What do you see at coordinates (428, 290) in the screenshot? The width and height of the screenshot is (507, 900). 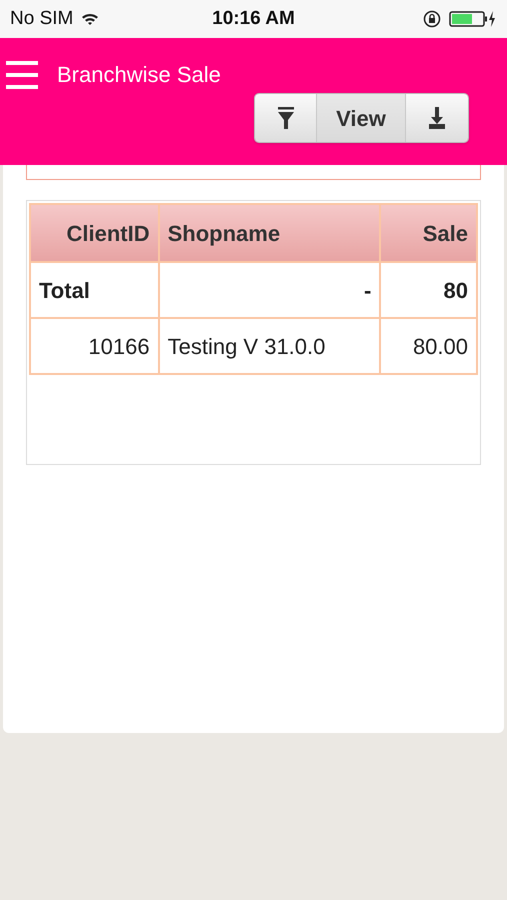 I see `table-cell: 80` at bounding box center [428, 290].